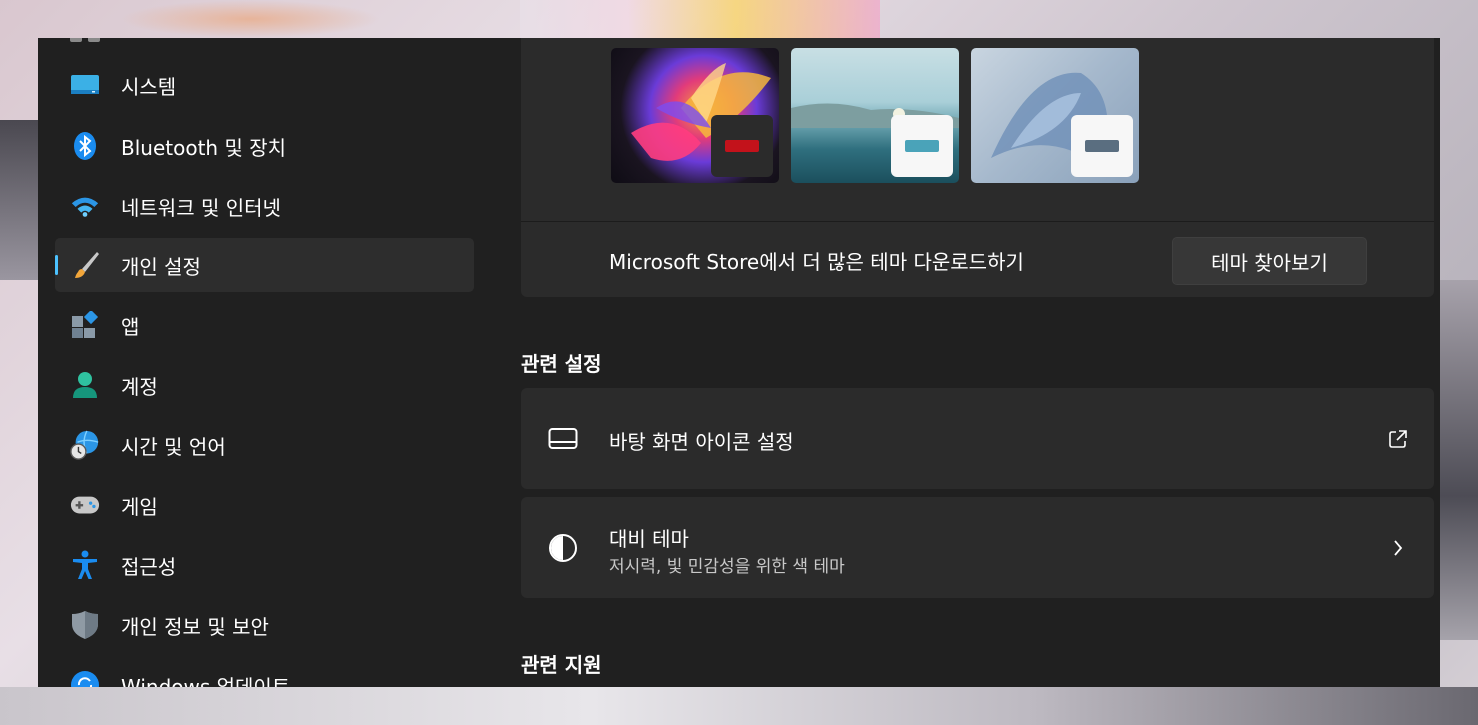 The image size is (1478, 725). What do you see at coordinates (1269, 261) in the screenshot?
I see `browse-themes-button: 테마 찾아보기` at bounding box center [1269, 261].